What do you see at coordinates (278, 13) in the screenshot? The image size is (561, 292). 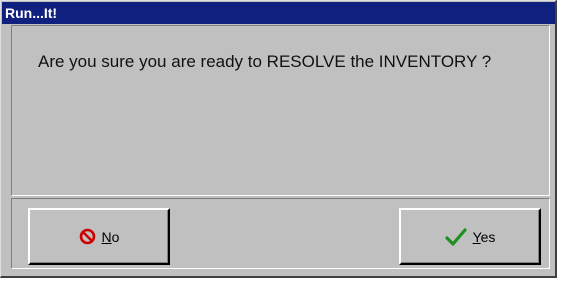 I see `title-bar: Run...It!` at bounding box center [278, 13].